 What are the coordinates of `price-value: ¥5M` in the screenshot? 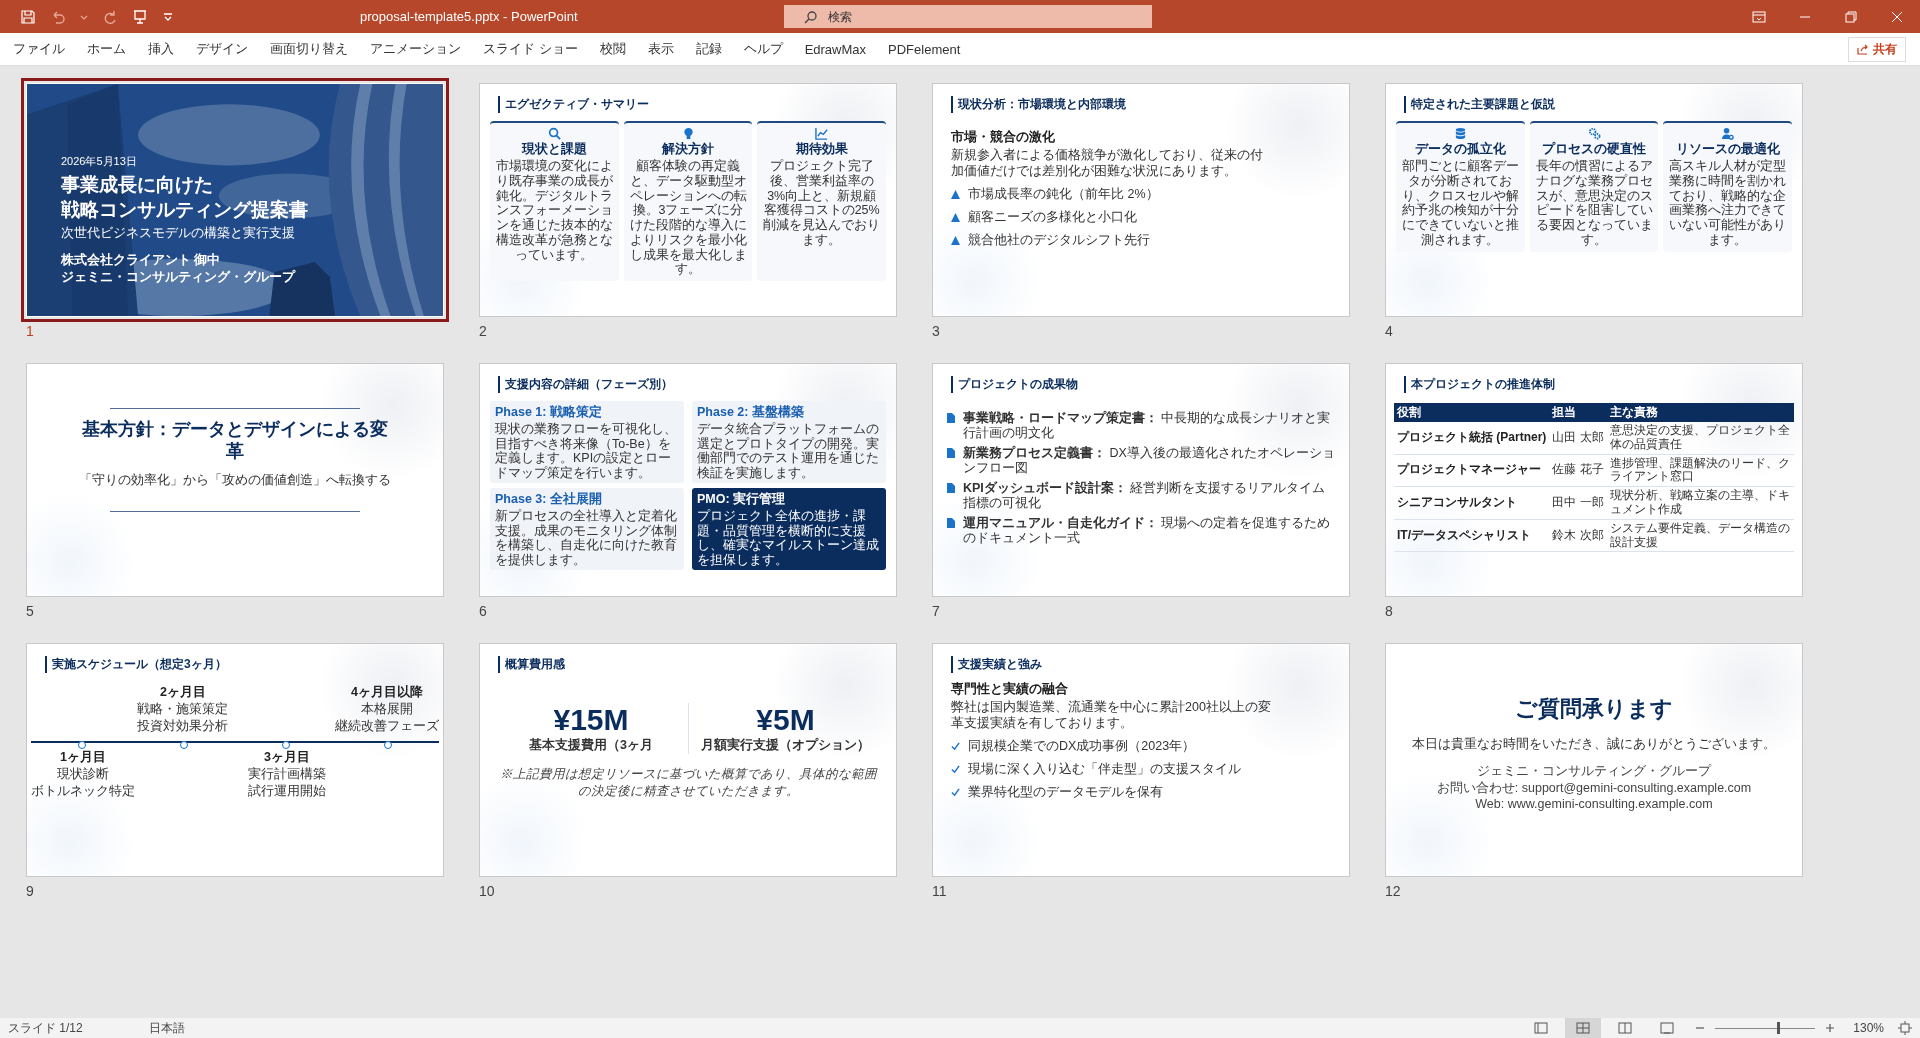 It's located at (785, 720).